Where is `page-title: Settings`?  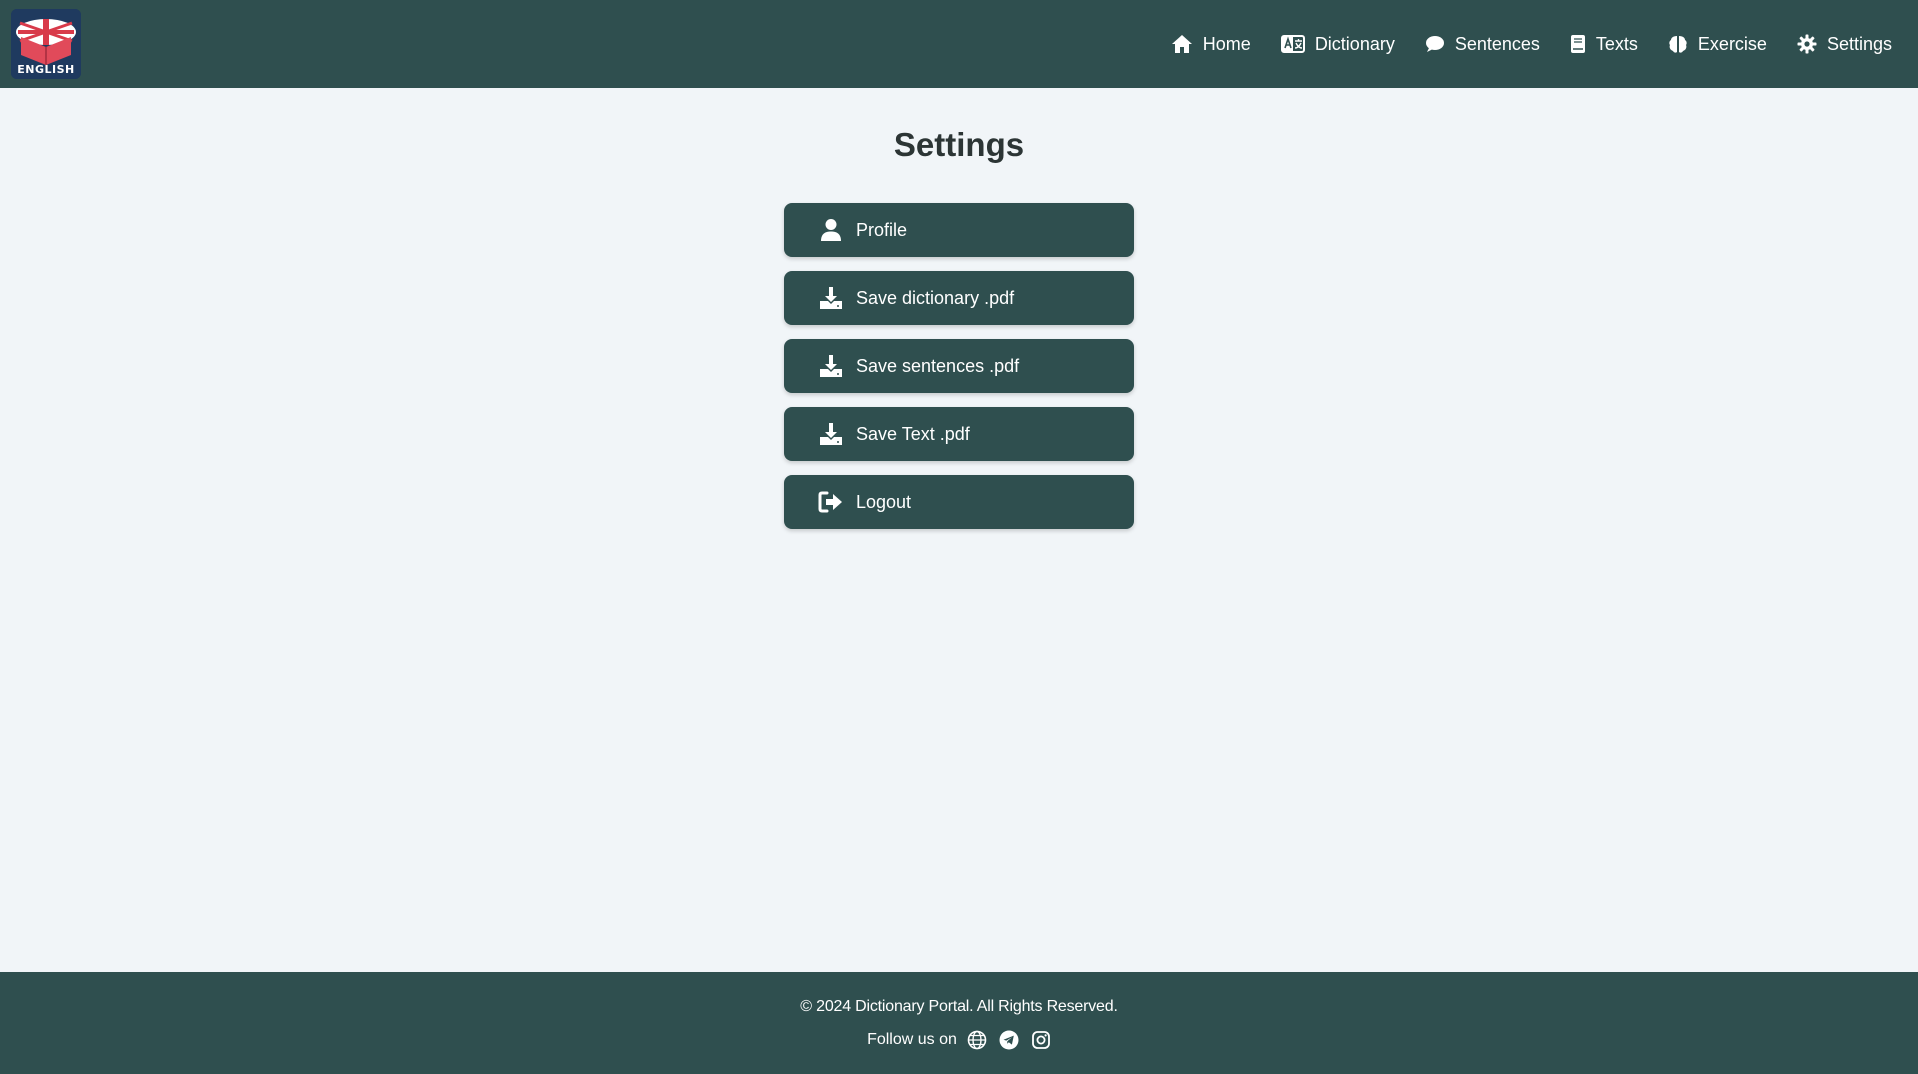 page-title: Settings is located at coordinates (959, 144).